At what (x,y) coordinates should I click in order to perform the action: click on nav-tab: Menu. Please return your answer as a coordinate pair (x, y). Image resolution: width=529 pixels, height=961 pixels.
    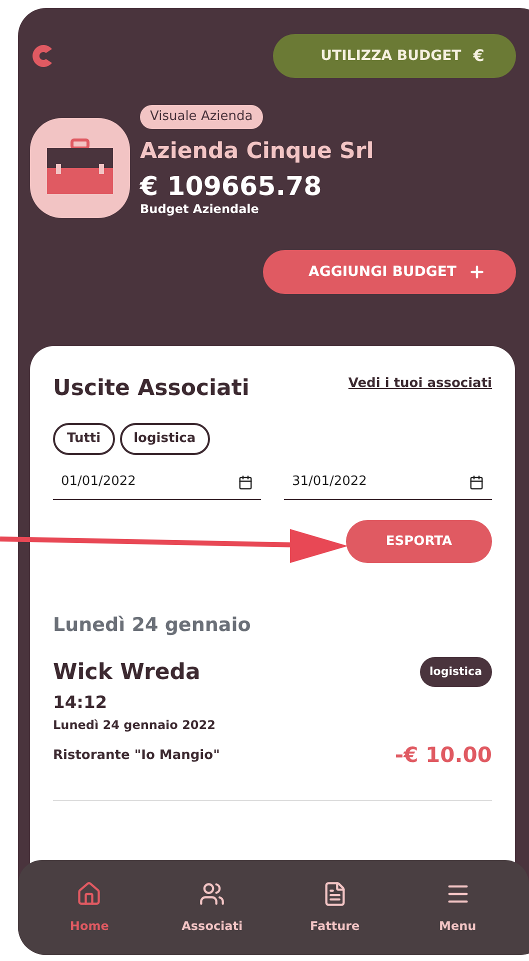
    Looking at the image, I should click on (458, 907).